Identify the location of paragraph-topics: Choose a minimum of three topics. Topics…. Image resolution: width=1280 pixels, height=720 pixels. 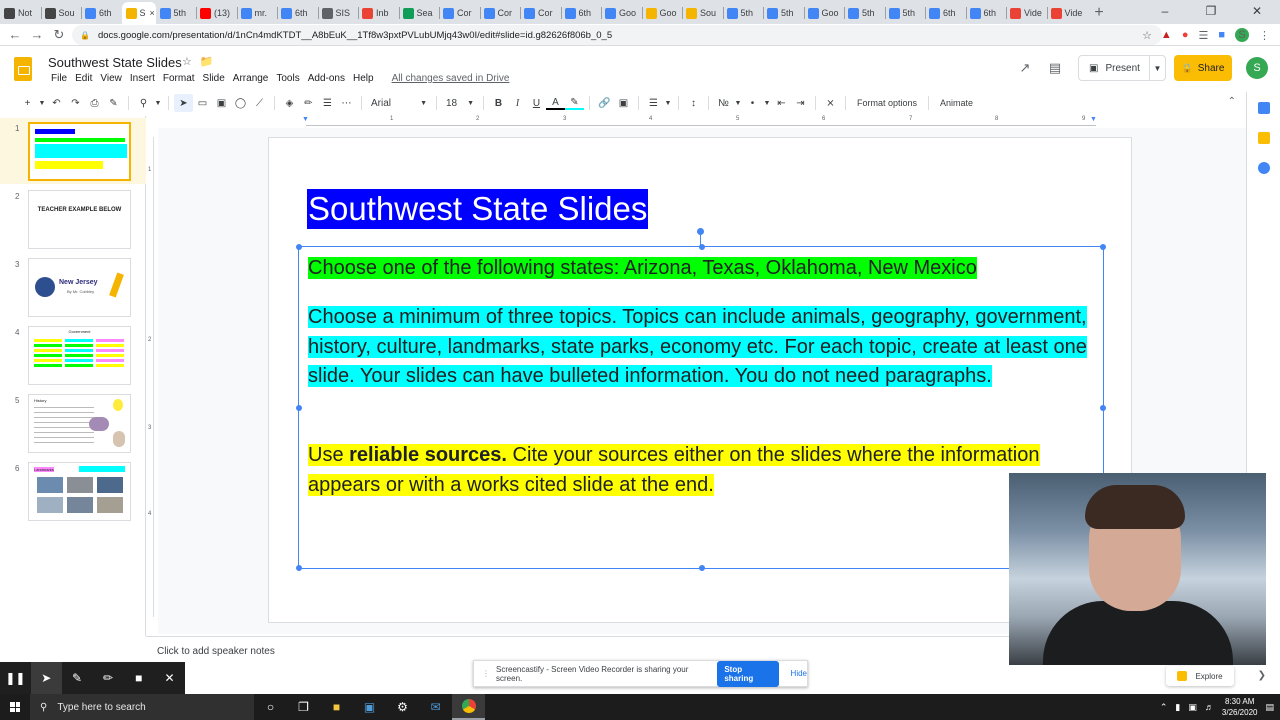
(703, 347).